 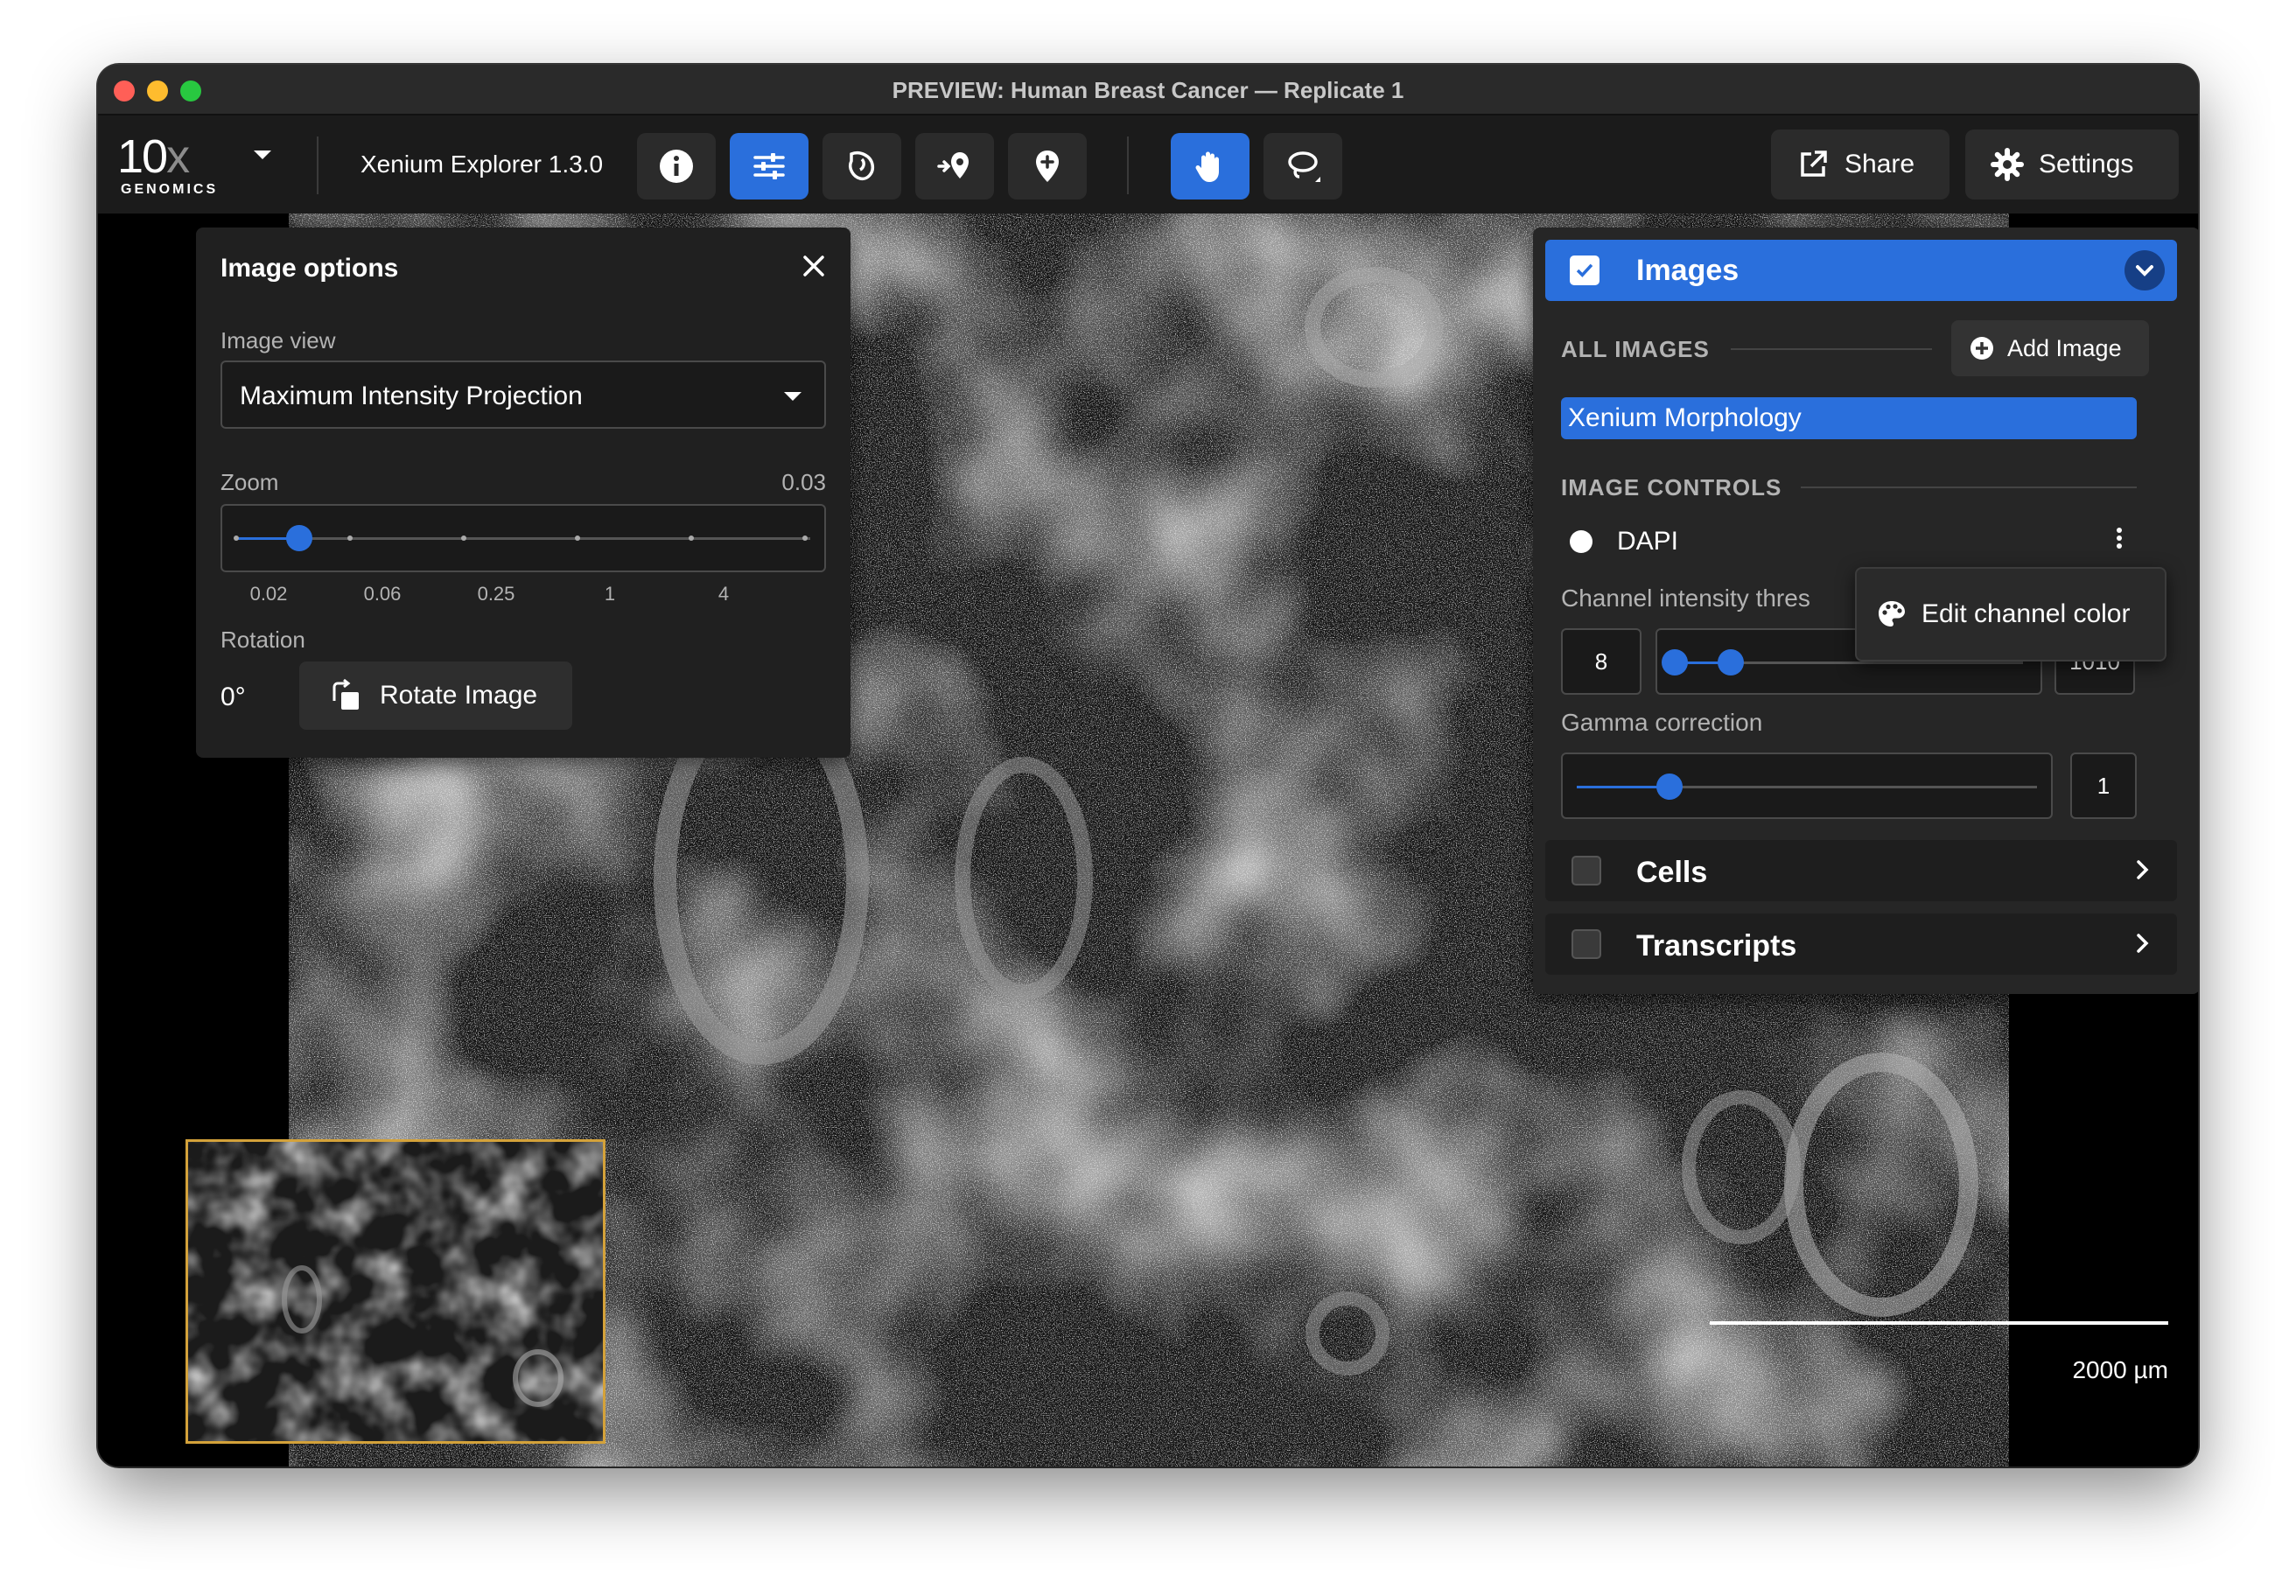 I want to click on gamma-input: 1, so click(x=2103, y=785).